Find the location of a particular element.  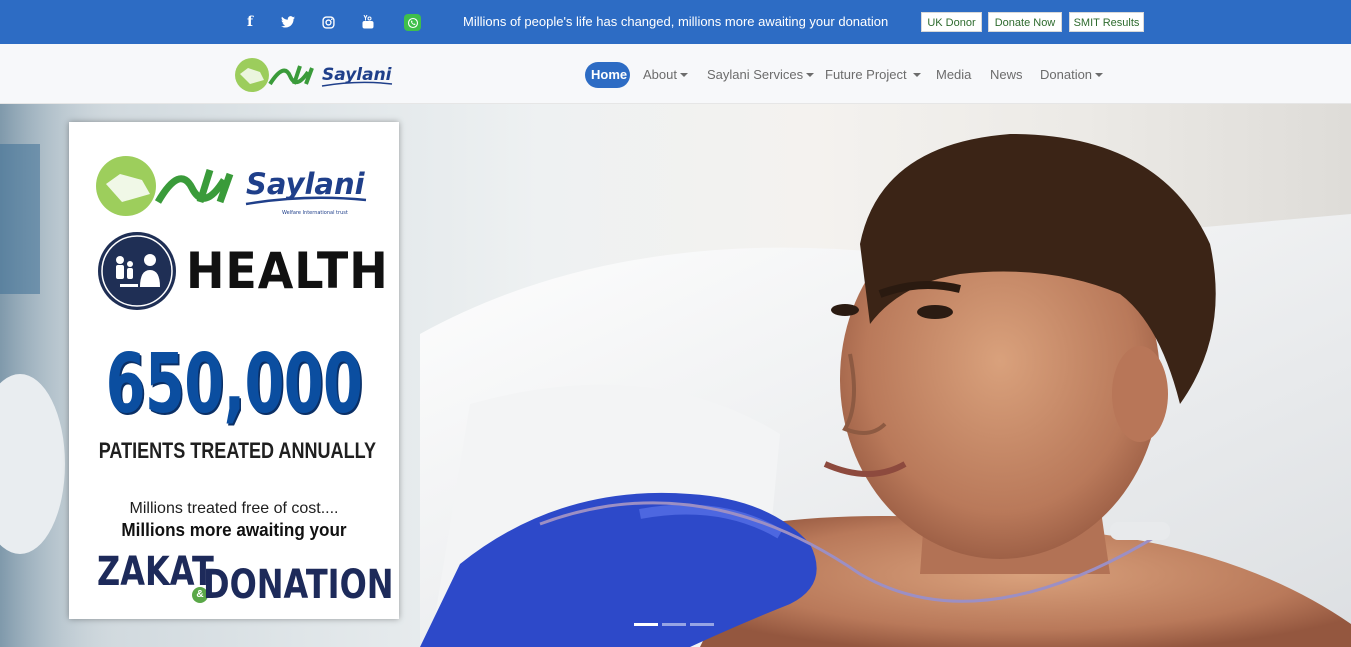

nav-services-label: Saylani Services is located at coordinates (755, 74).